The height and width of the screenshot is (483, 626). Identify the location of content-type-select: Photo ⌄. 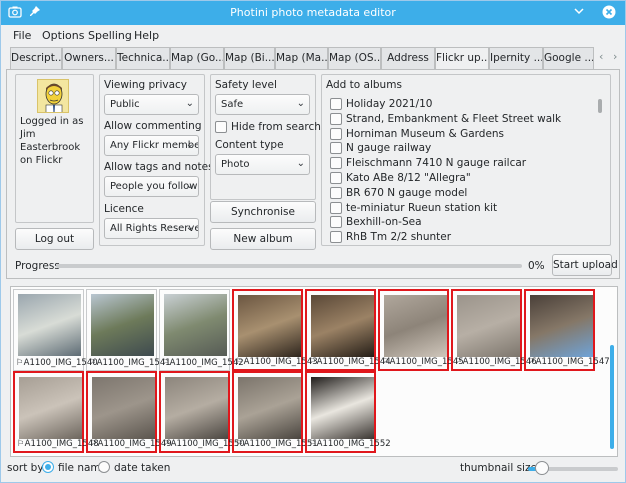
(262, 164).